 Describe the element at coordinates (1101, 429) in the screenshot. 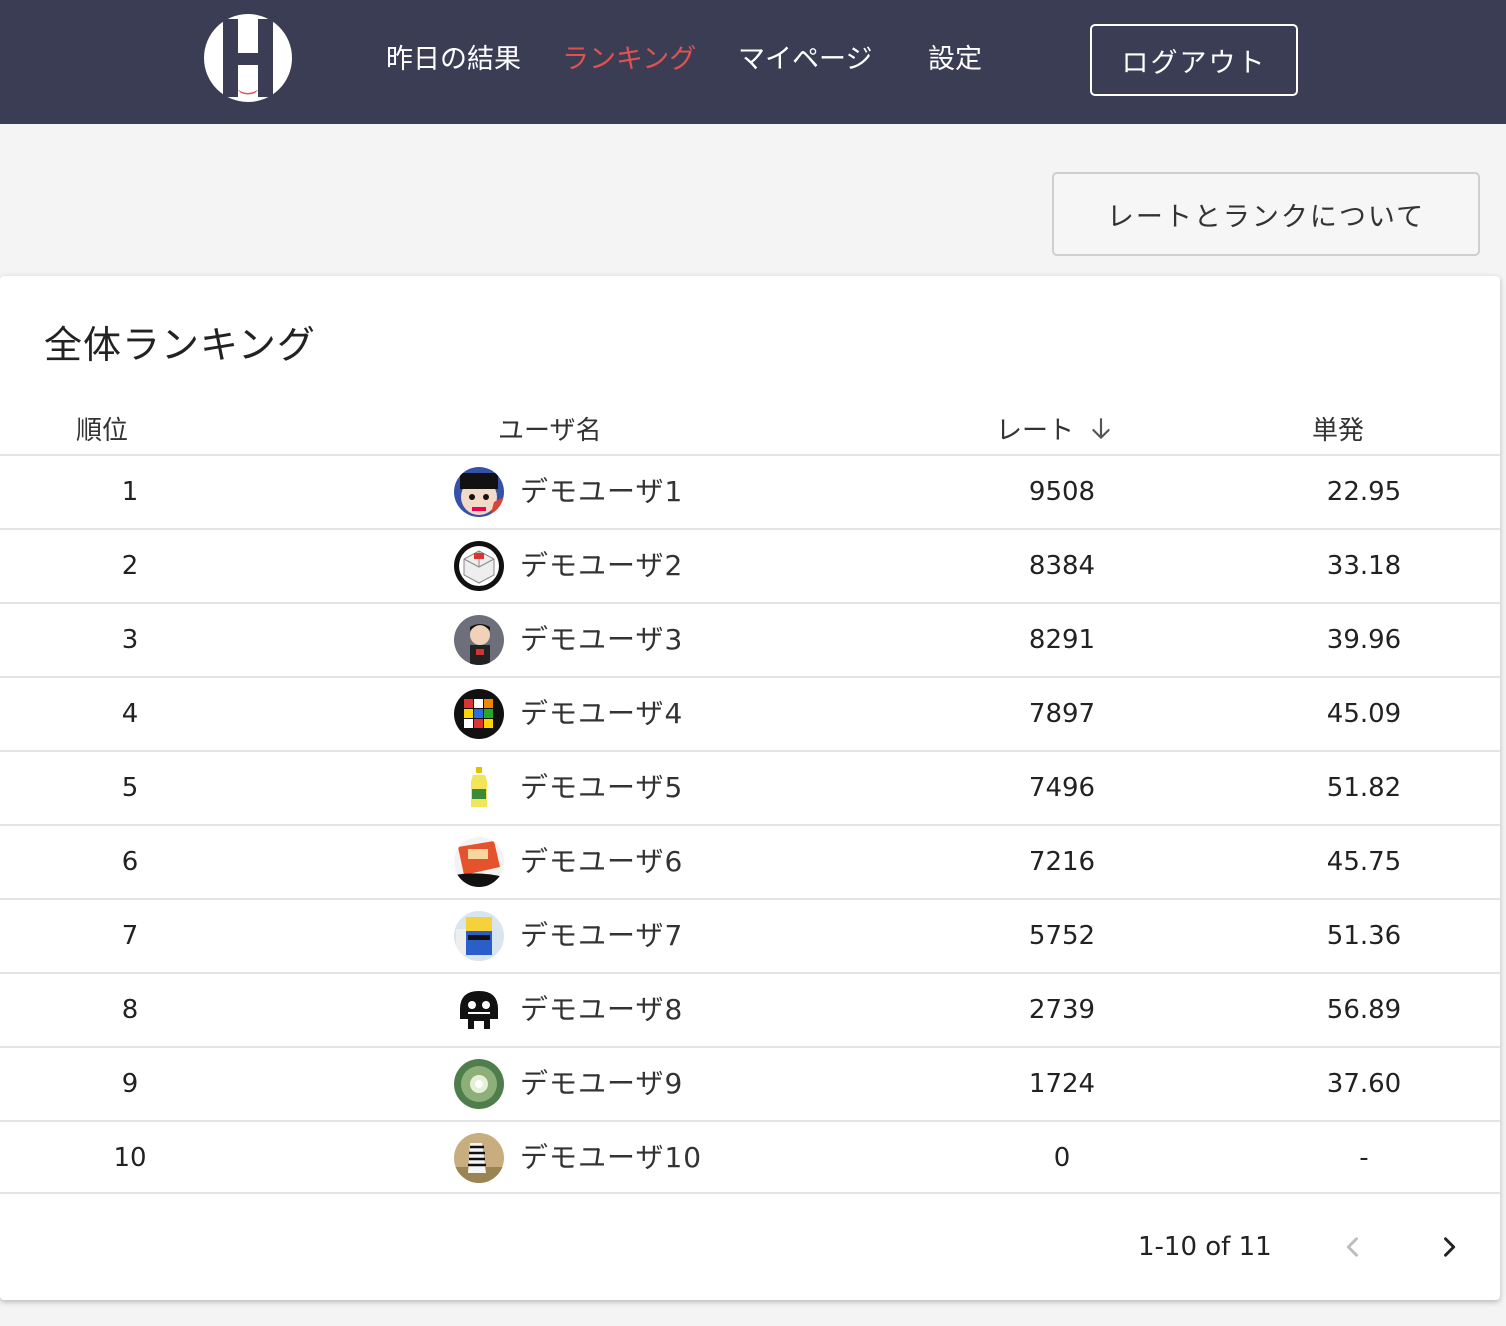

I see `arrow-down-icon` at that location.